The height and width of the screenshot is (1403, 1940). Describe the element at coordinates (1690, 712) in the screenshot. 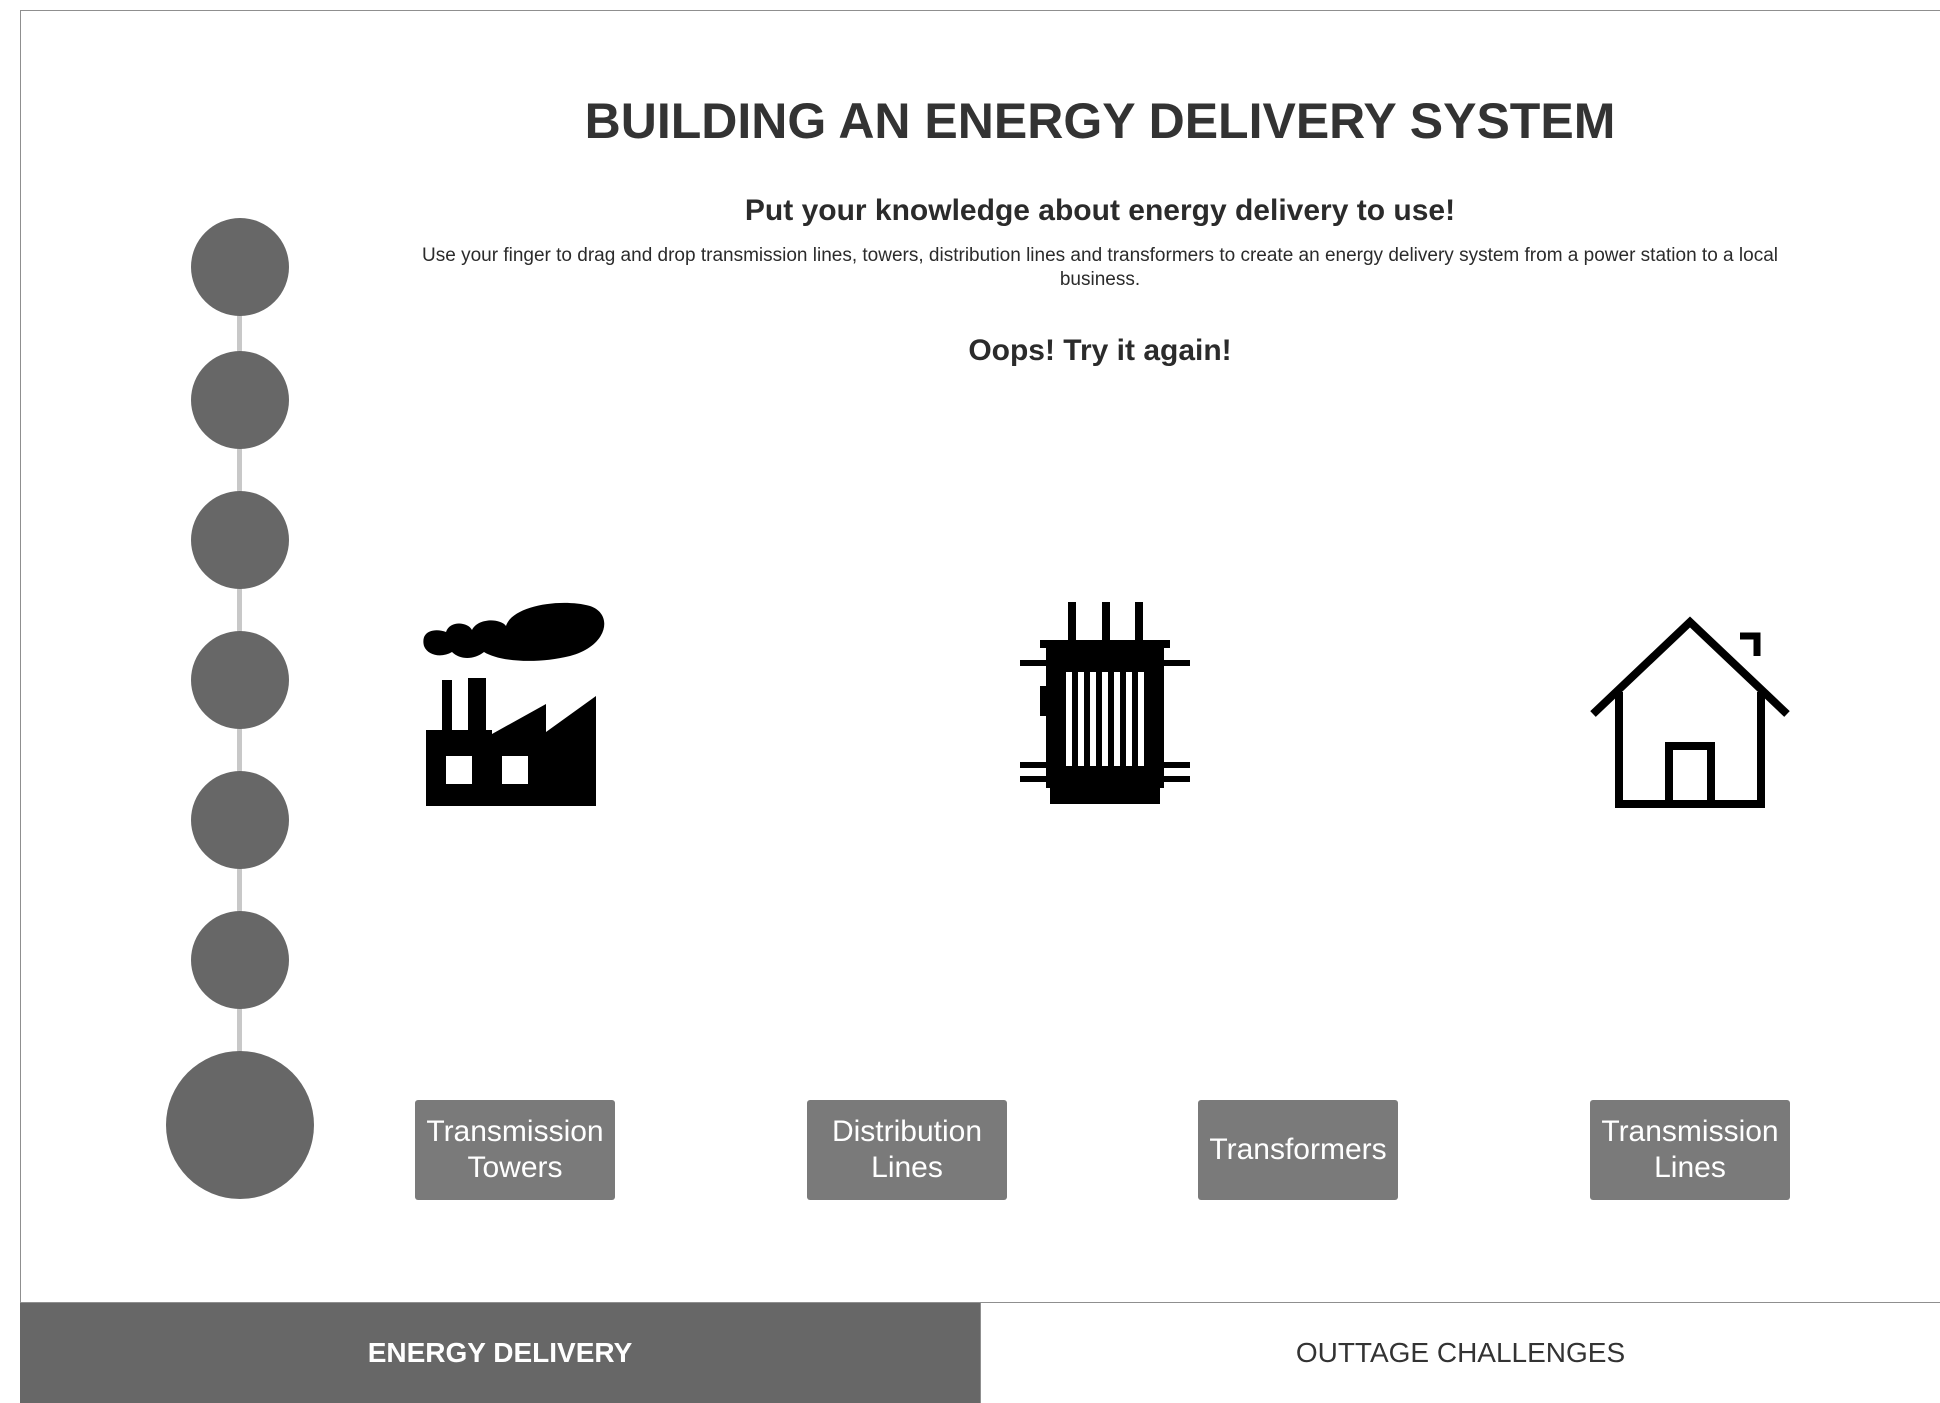

I see `house-icon` at that location.